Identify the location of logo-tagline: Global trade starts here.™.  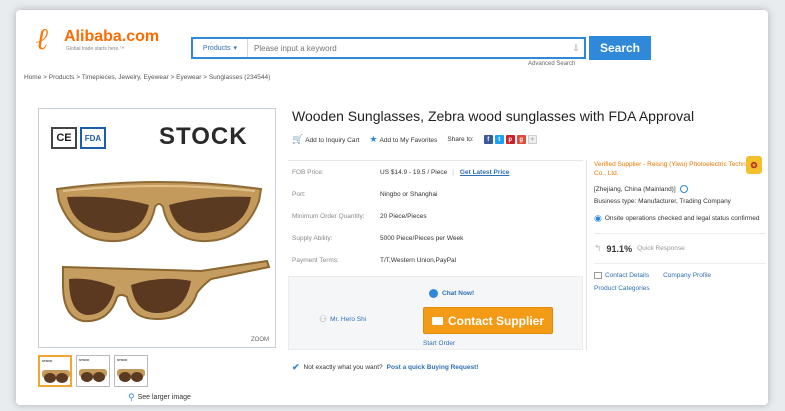
(95, 49).